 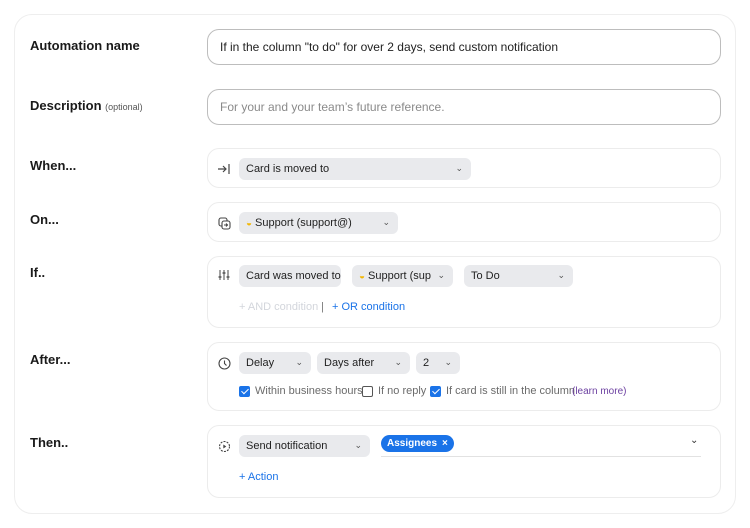 What do you see at coordinates (49, 442) in the screenshot?
I see `then-label: Then..` at bounding box center [49, 442].